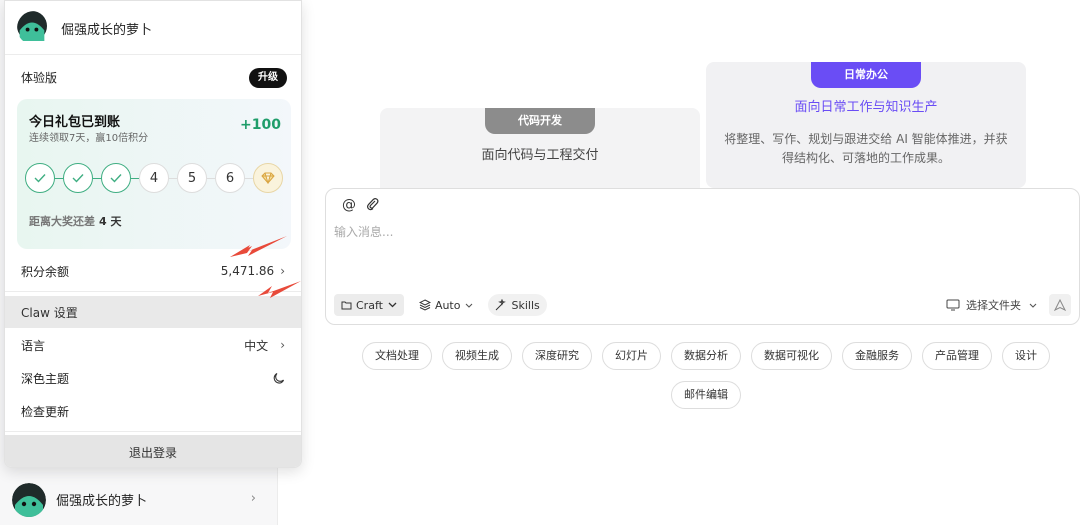  I want to click on mode-select: Craft, so click(369, 305).